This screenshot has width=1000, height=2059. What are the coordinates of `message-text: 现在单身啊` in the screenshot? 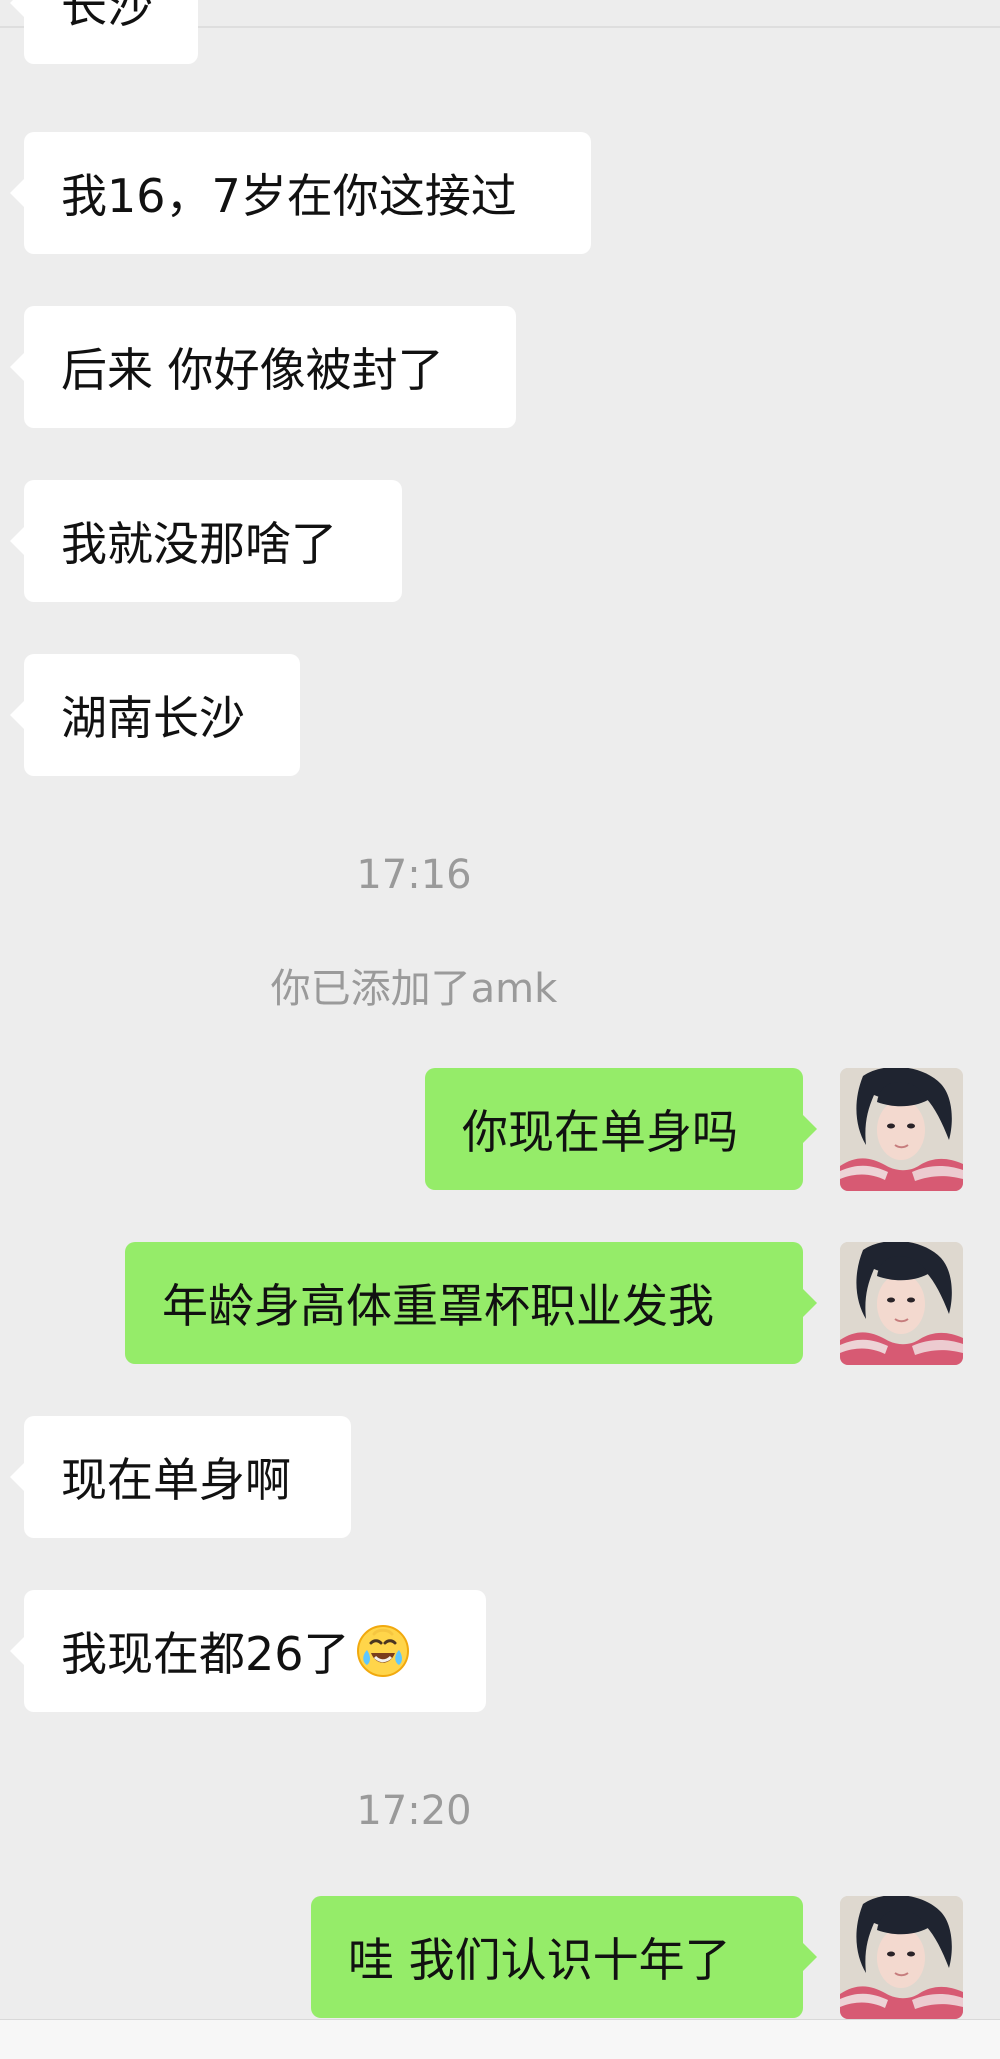 It's located at (176, 1480).